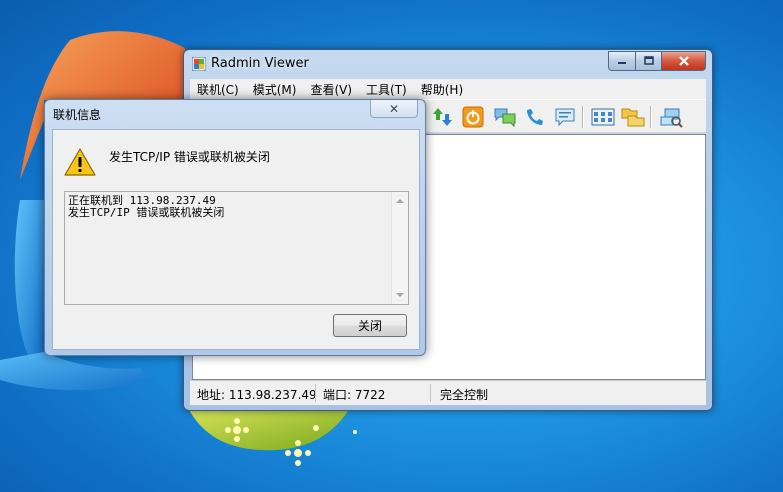 This screenshot has height=492, width=783. I want to click on voice-chat-button, so click(535, 117).